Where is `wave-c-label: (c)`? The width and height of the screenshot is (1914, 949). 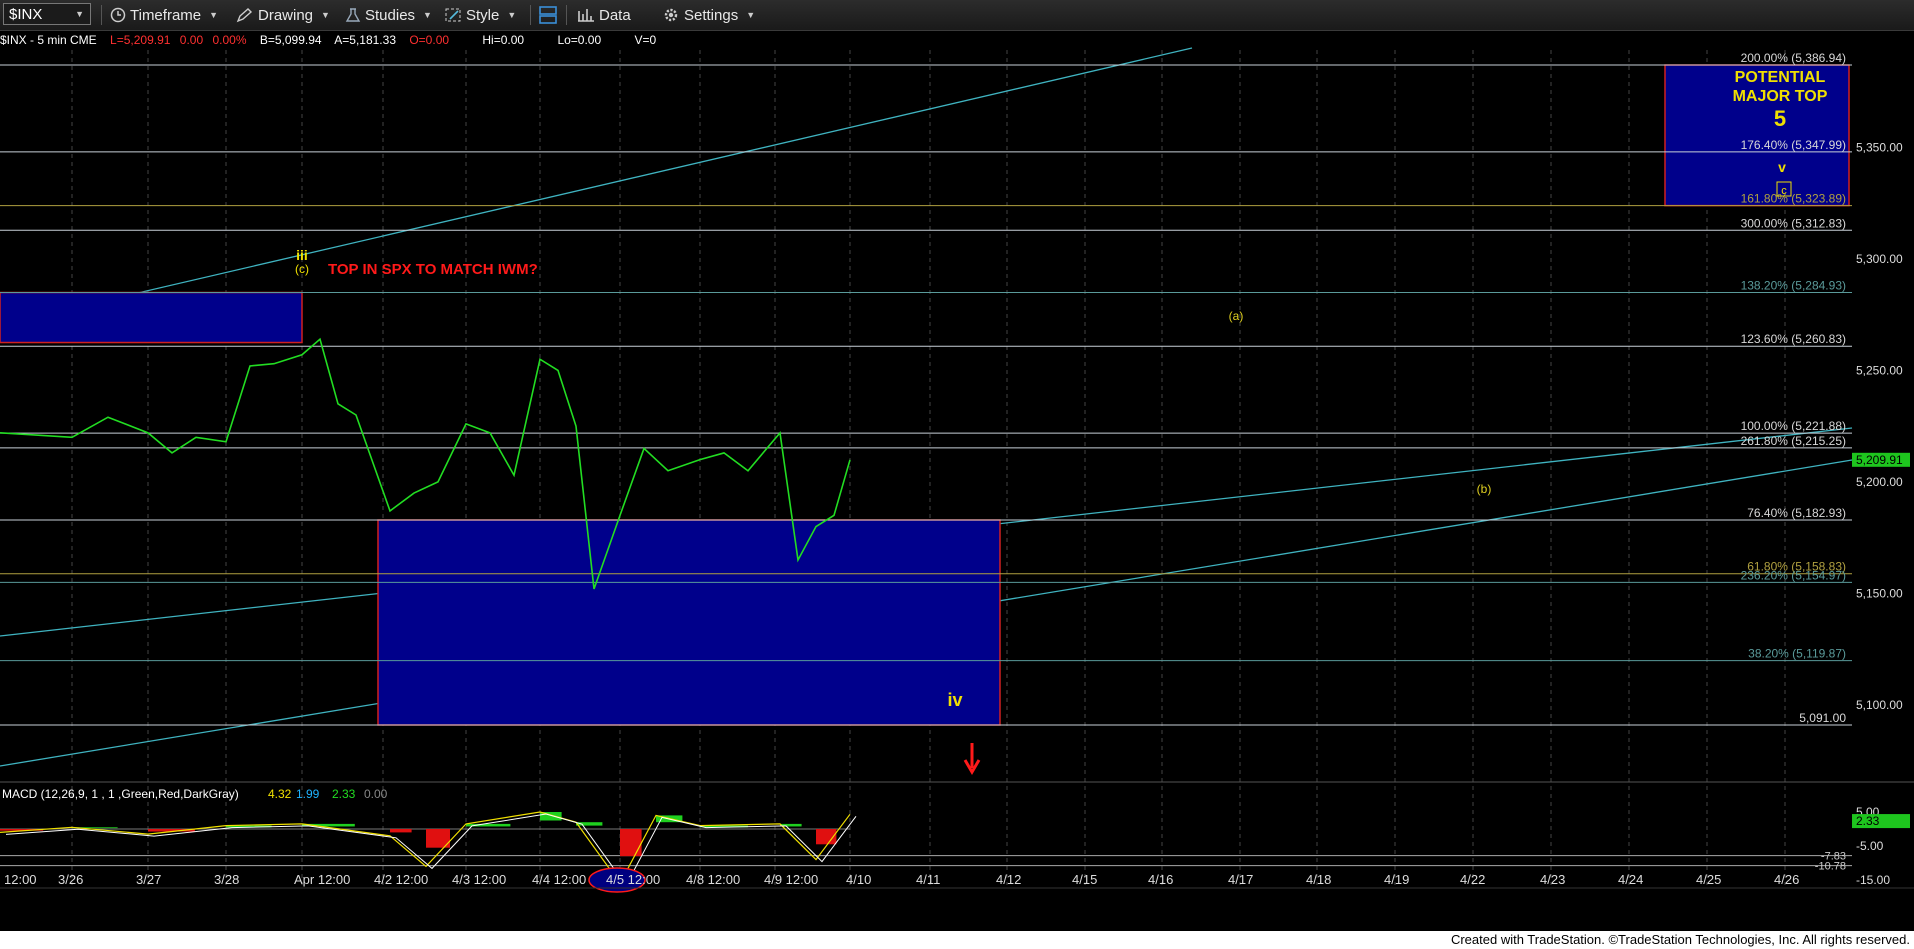 wave-c-label: (c) is located at coordinates (302, 269).